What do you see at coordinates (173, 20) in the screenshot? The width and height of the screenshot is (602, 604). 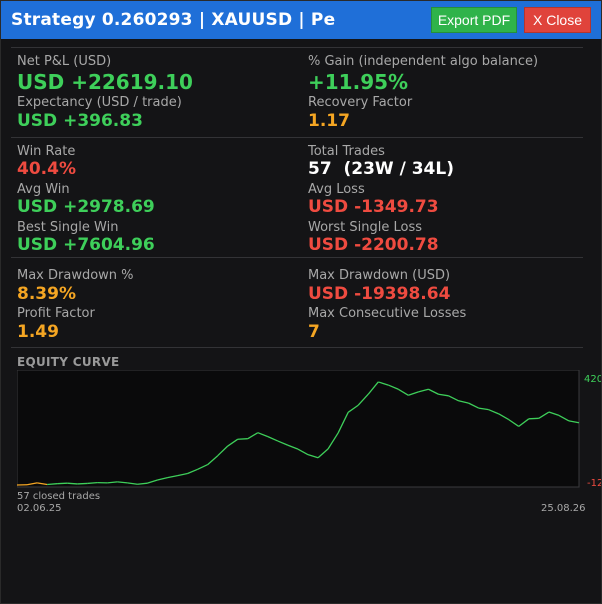 I see `window-title: Strategy 0.260293 | XAUUSD | Pe` at bounding box center [173, 20].